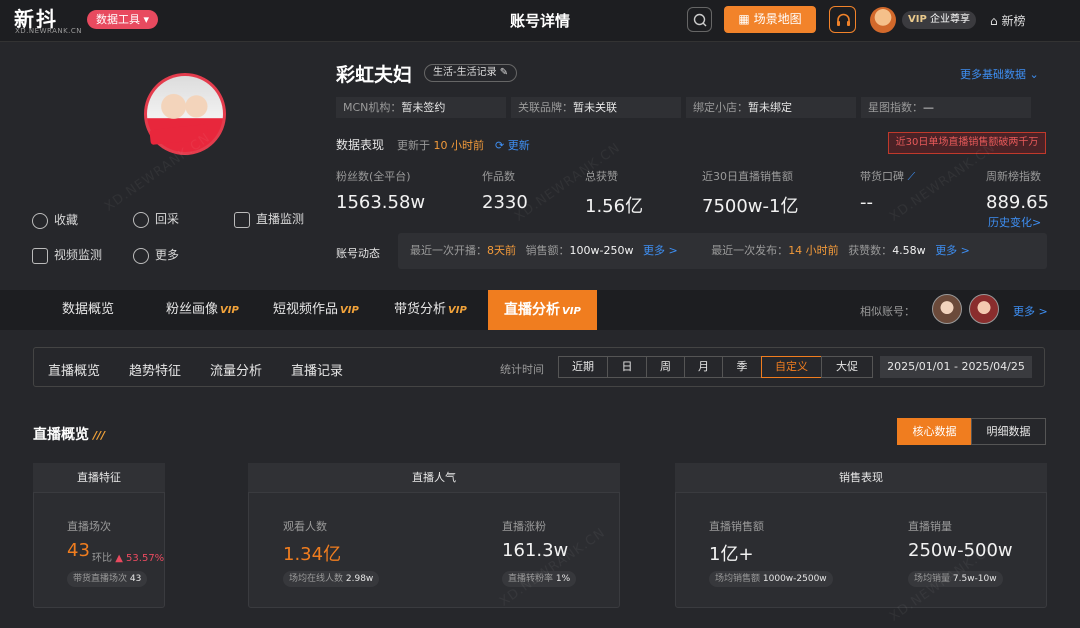  What do you see at coordinates (305, 526) in the screenshot?
I see `viewers-label: 观看人数` at bounding box center [305, 526].